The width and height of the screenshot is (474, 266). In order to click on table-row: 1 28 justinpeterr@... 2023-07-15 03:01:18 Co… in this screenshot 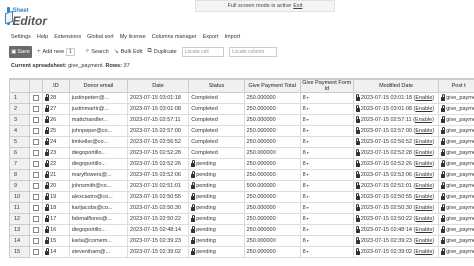, I will do `click(241, 98)`.